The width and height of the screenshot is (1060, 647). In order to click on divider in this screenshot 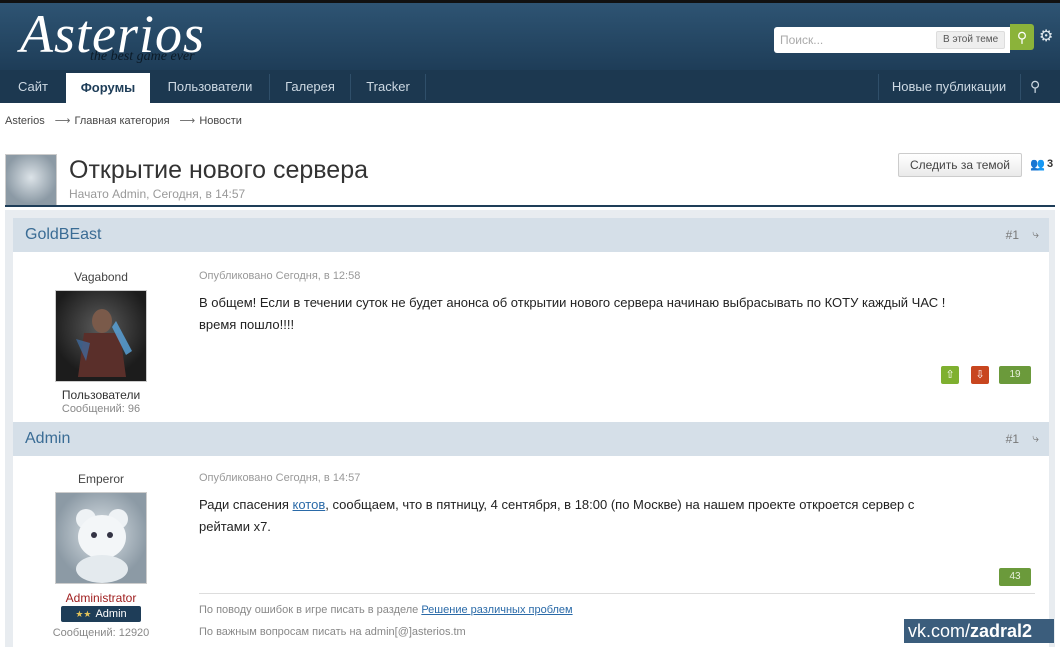, I will do `click(530, 206)`.